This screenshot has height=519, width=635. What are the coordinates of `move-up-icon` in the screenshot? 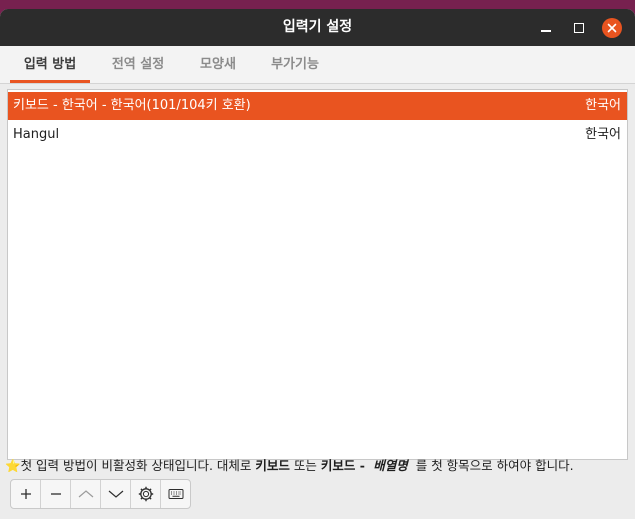 It's located at (85, 494).